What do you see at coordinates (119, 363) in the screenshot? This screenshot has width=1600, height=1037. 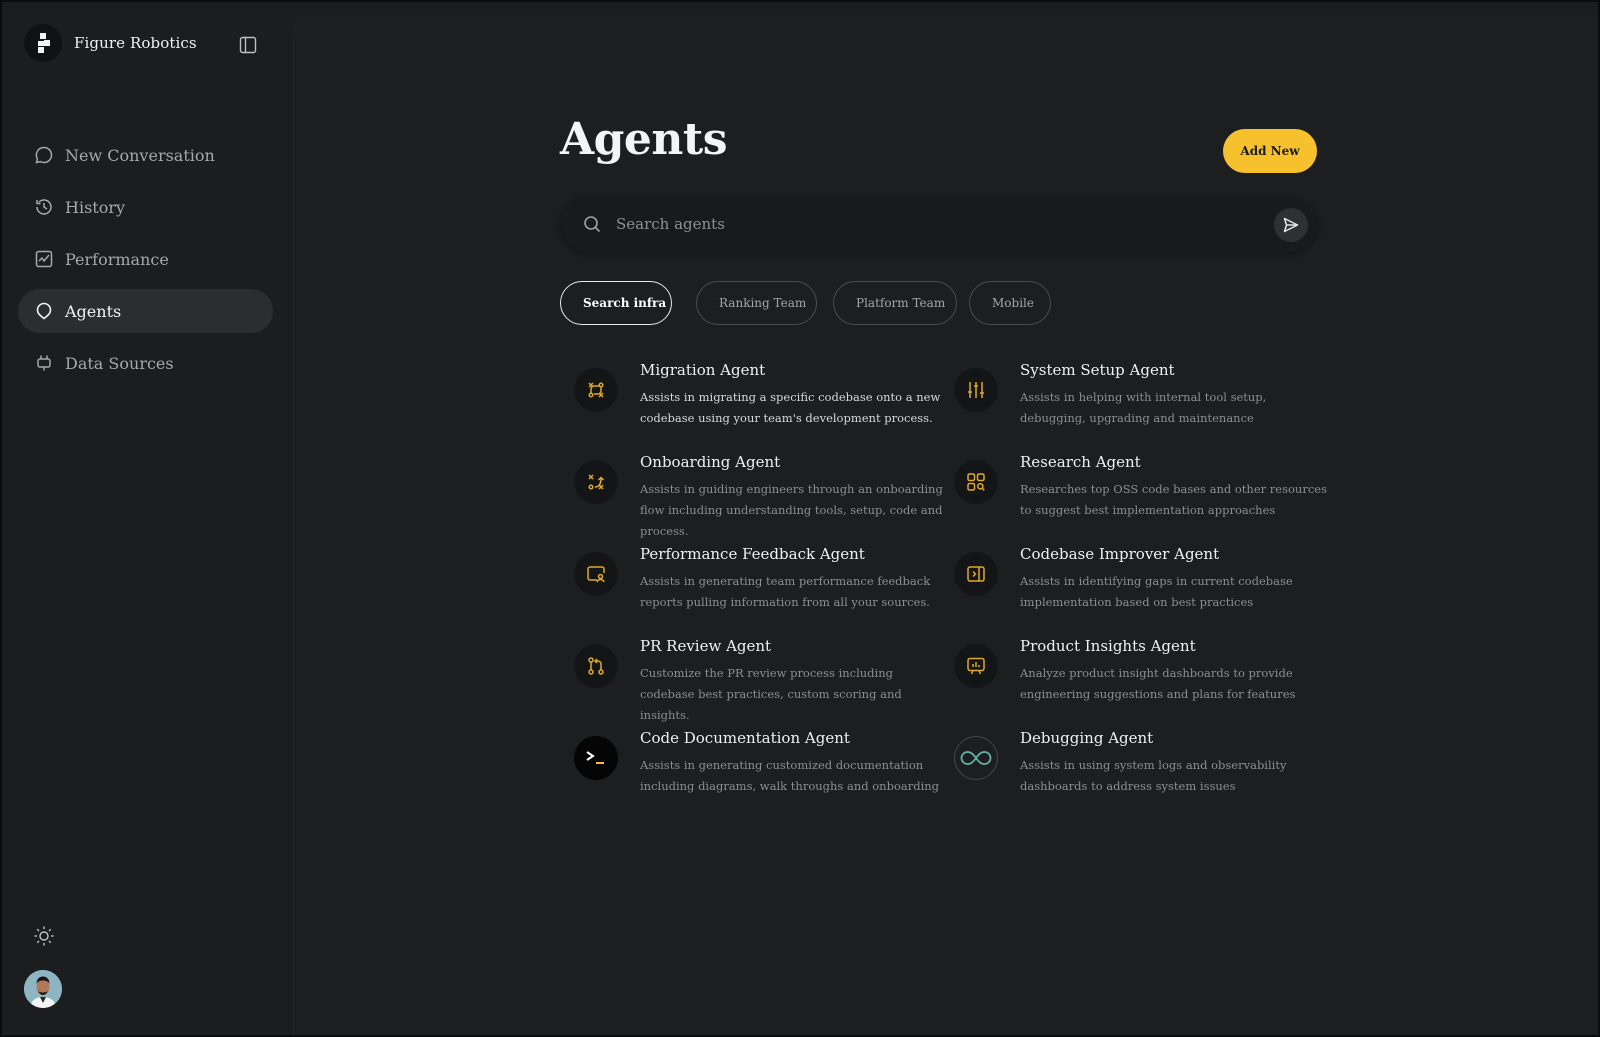 I see `sidebar-item-label: Data Sources` at bounding box center [119, 363].